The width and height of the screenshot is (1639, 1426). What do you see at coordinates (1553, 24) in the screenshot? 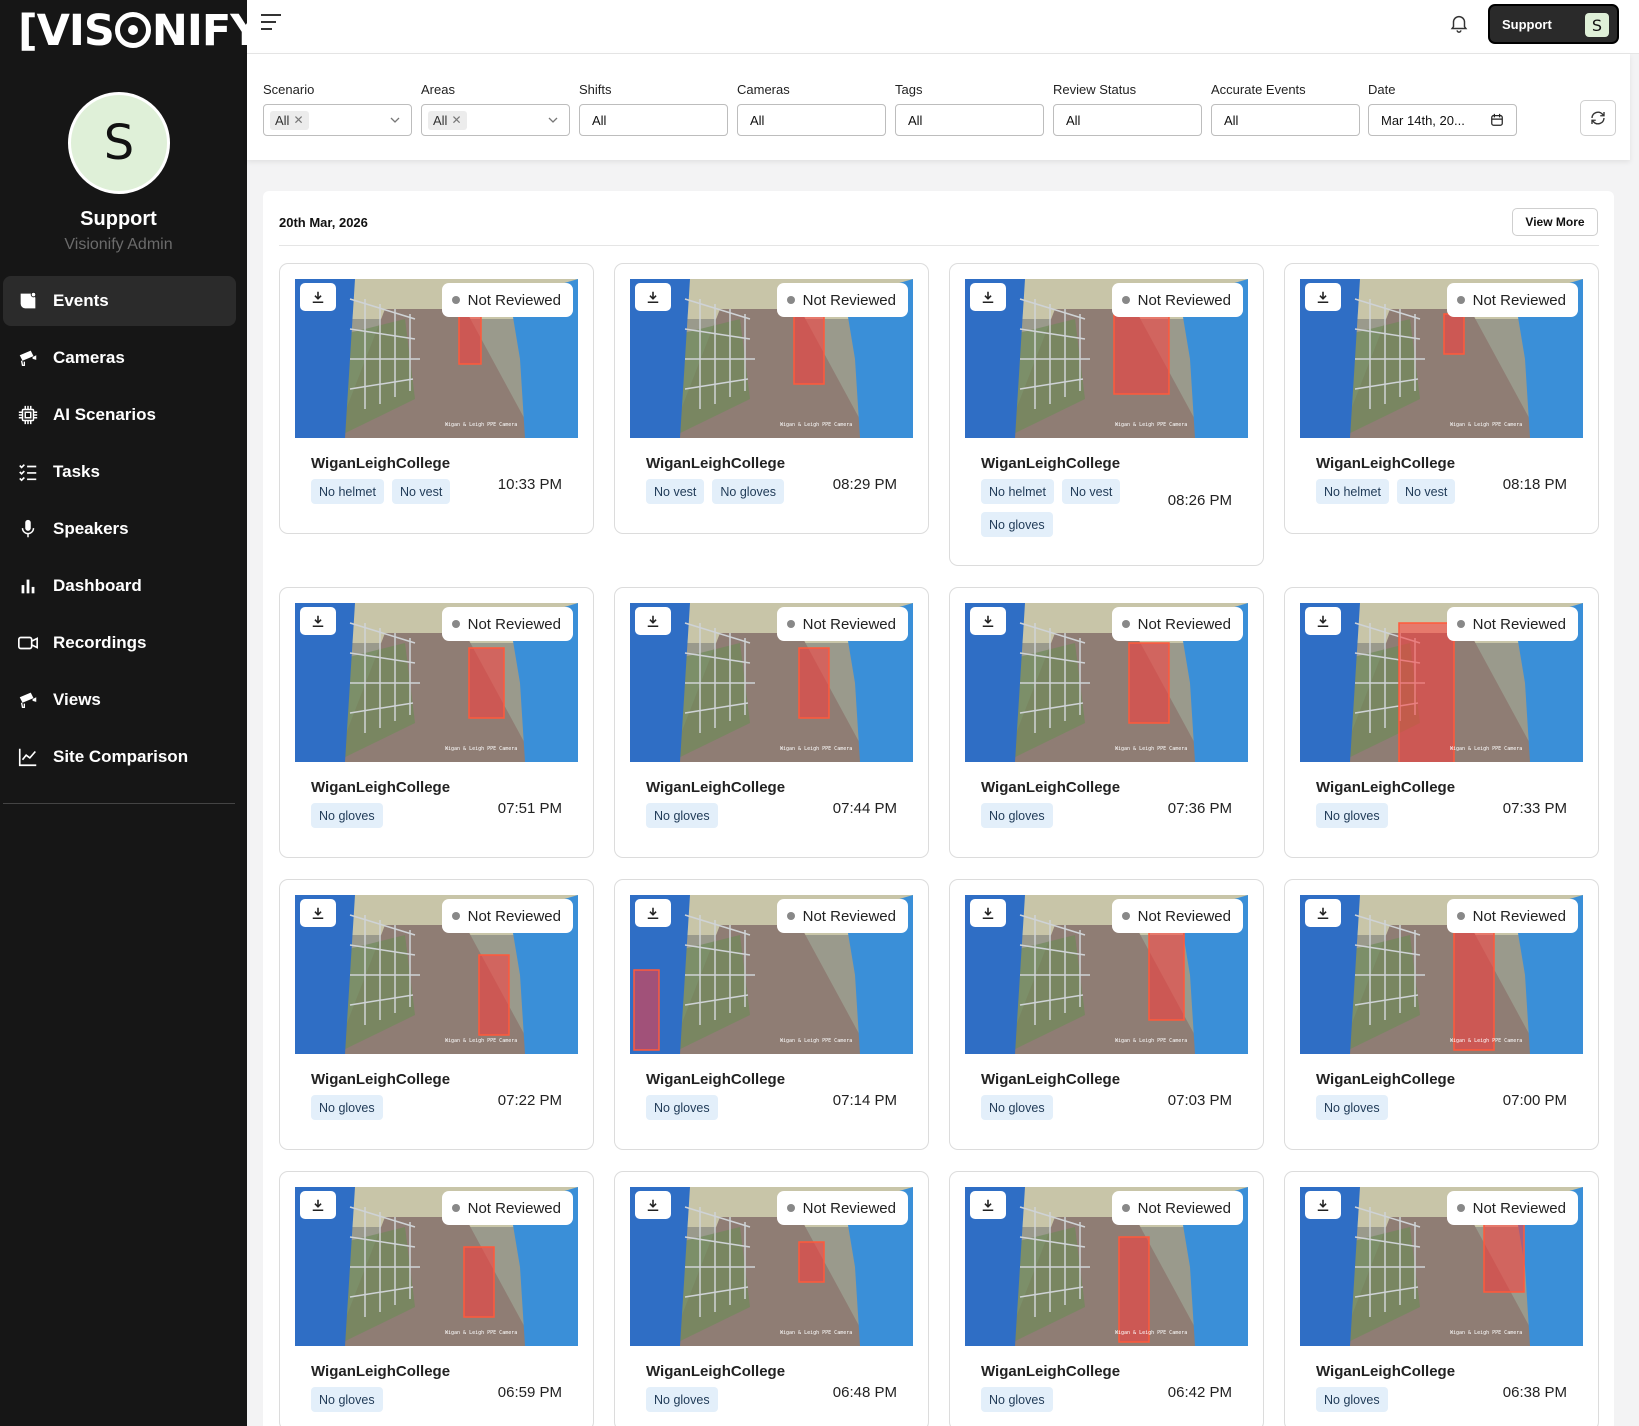
I see `account-menu-button: Support S` at bounding box center [1553, 24].